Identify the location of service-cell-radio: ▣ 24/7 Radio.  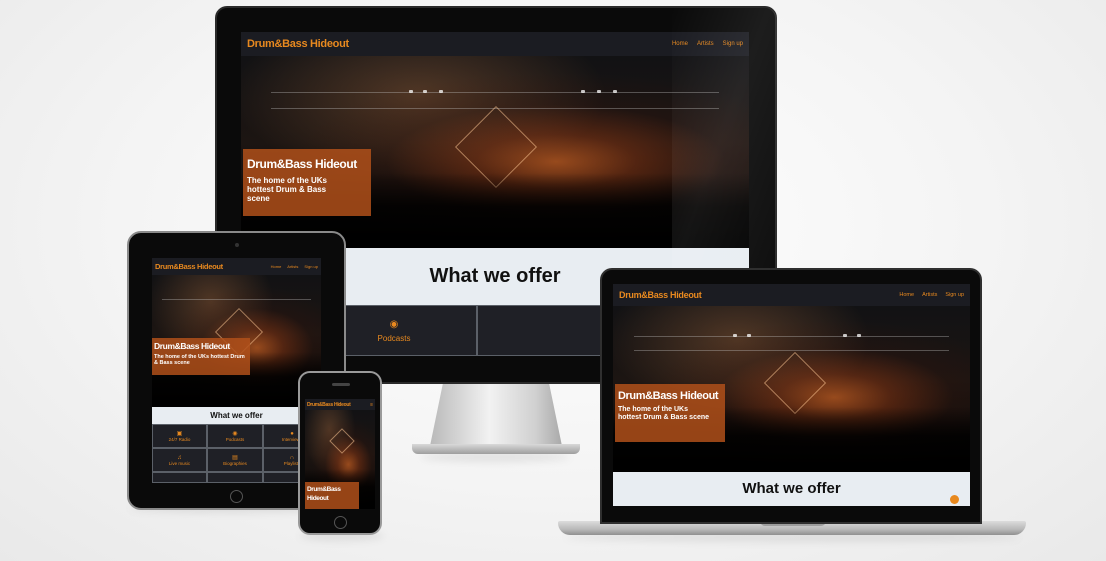
(179, 436).